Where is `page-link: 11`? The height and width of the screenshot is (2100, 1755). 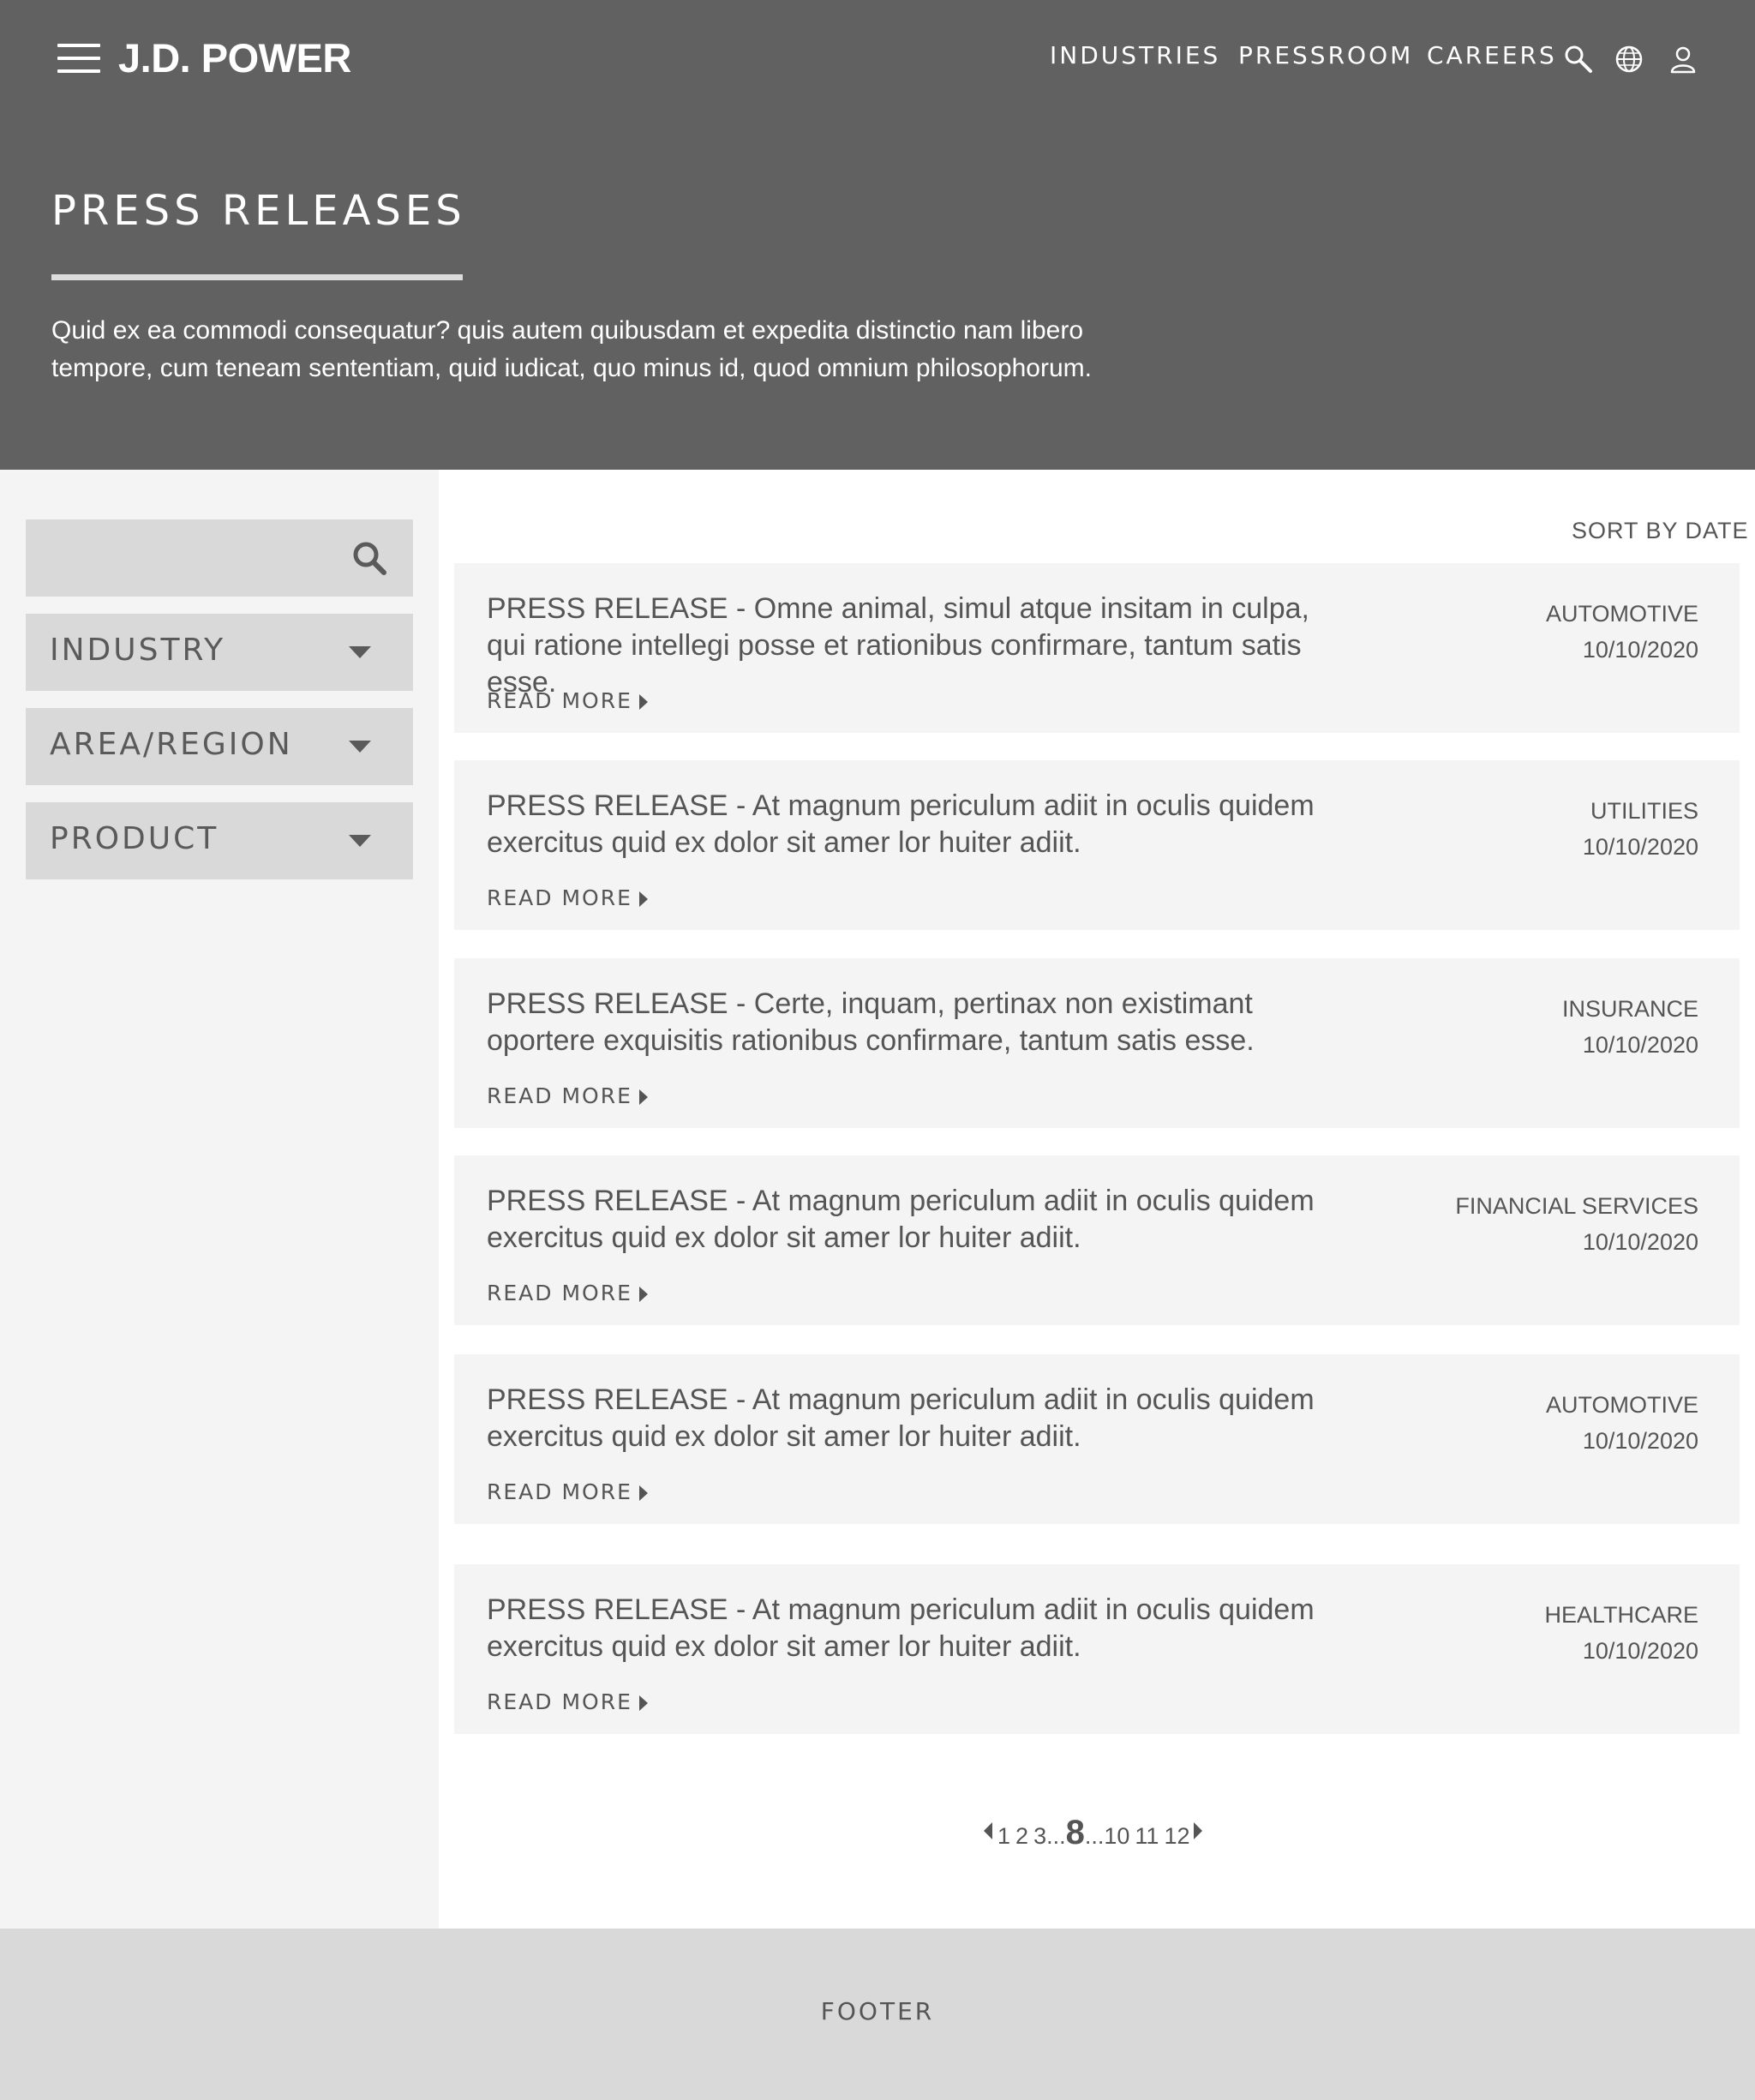 page-link: 11 is located at coordinates (1147, 1836).